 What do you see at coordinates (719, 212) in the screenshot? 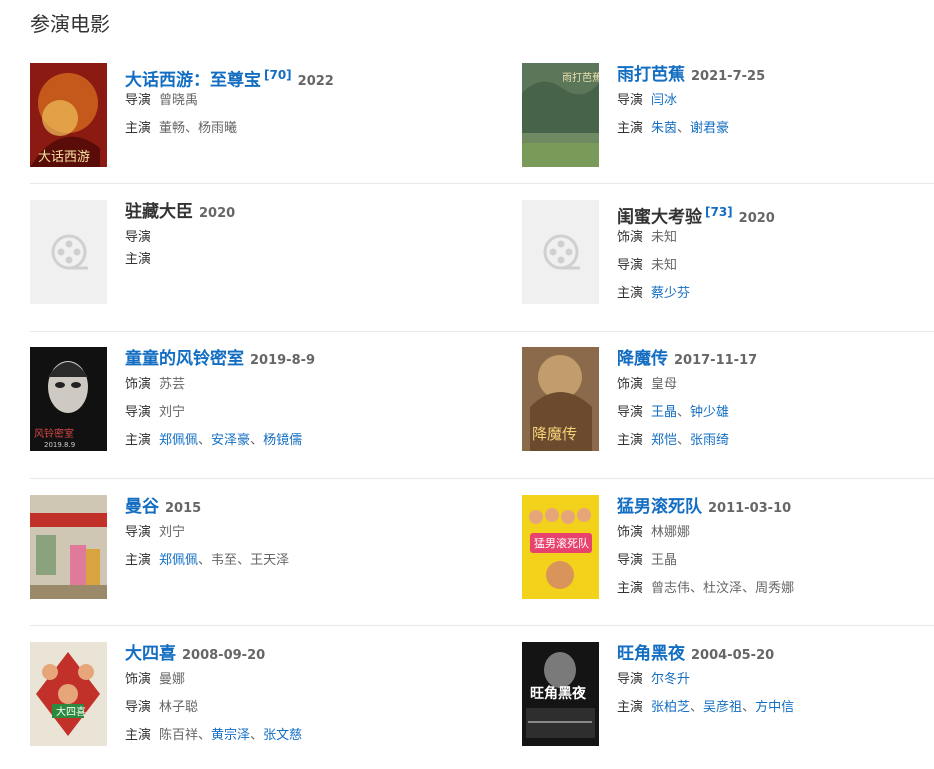
I see `citation-link: [73]` at bounding box center [719, 212].